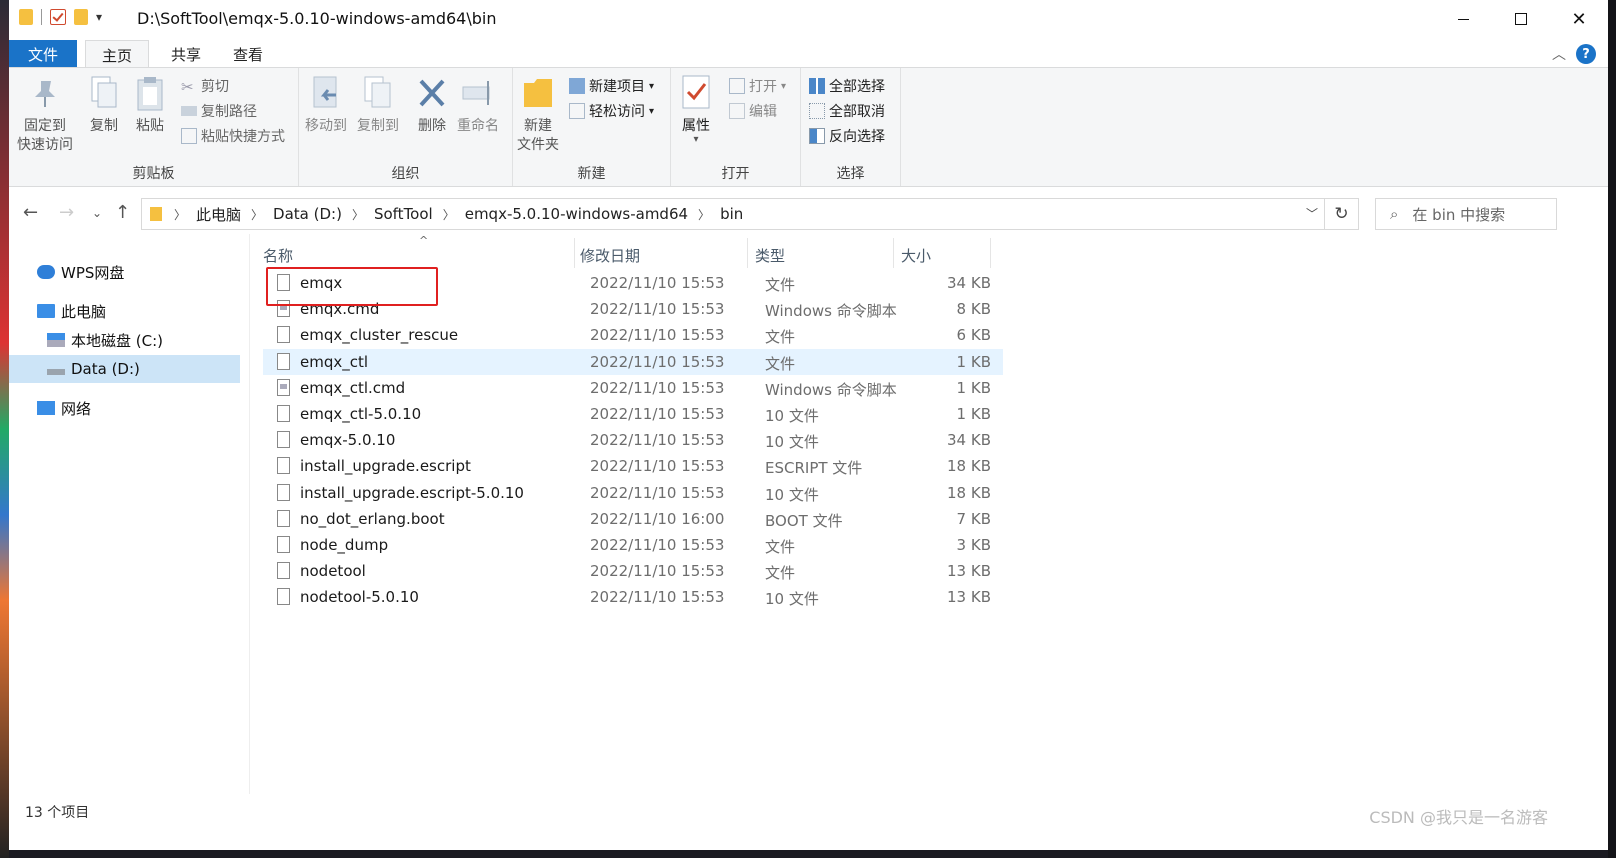  Describe the element at coordinates (1586, 54) in the screenshot. I see `help-icon: ?` at that location.